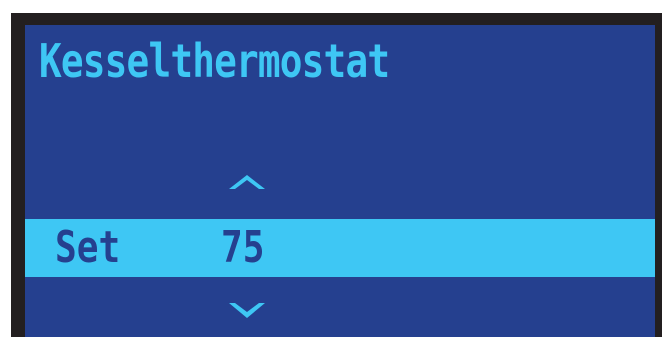  I want to click on screen-title: Kesselthermostat, so click(214, 61).